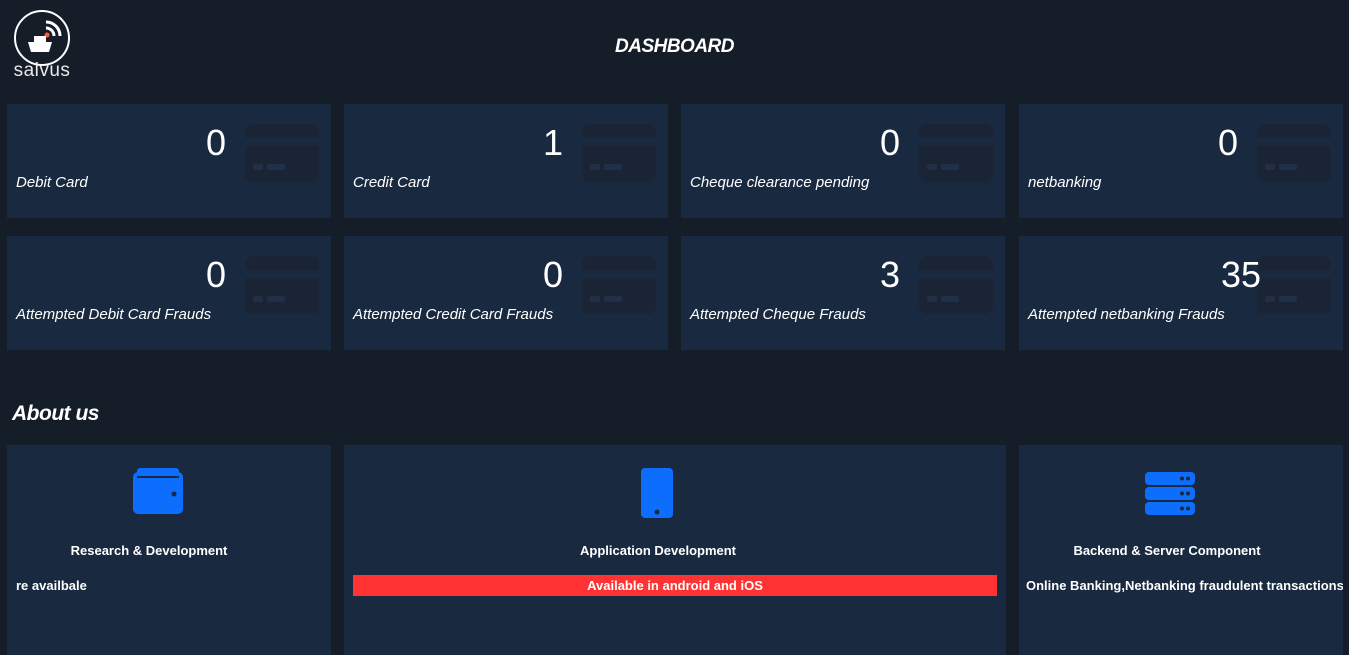 This screenshot has width=1349, height=655. What do you see at coordinates (675, 46) in the screenshot?
I see `page-title: DASHBOARD` at bounding box center [675, 46].